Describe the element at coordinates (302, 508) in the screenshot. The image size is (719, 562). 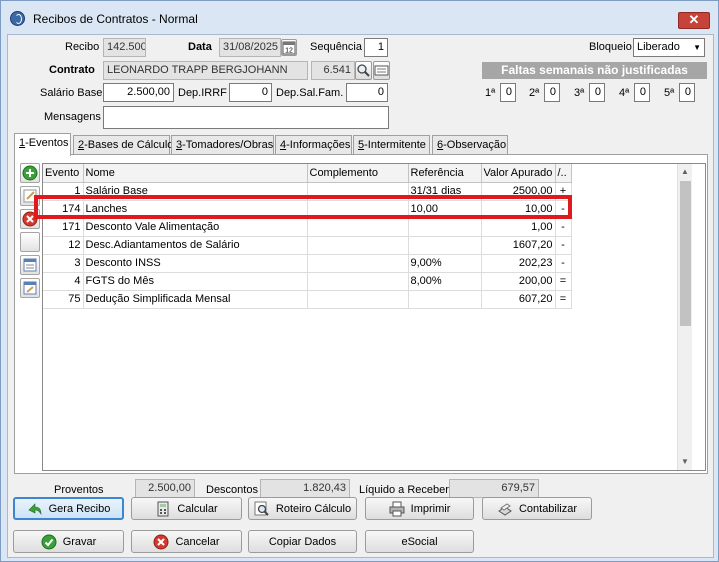
I see `roteiro-calculo-button: Roteiro Cálculo` at that location.